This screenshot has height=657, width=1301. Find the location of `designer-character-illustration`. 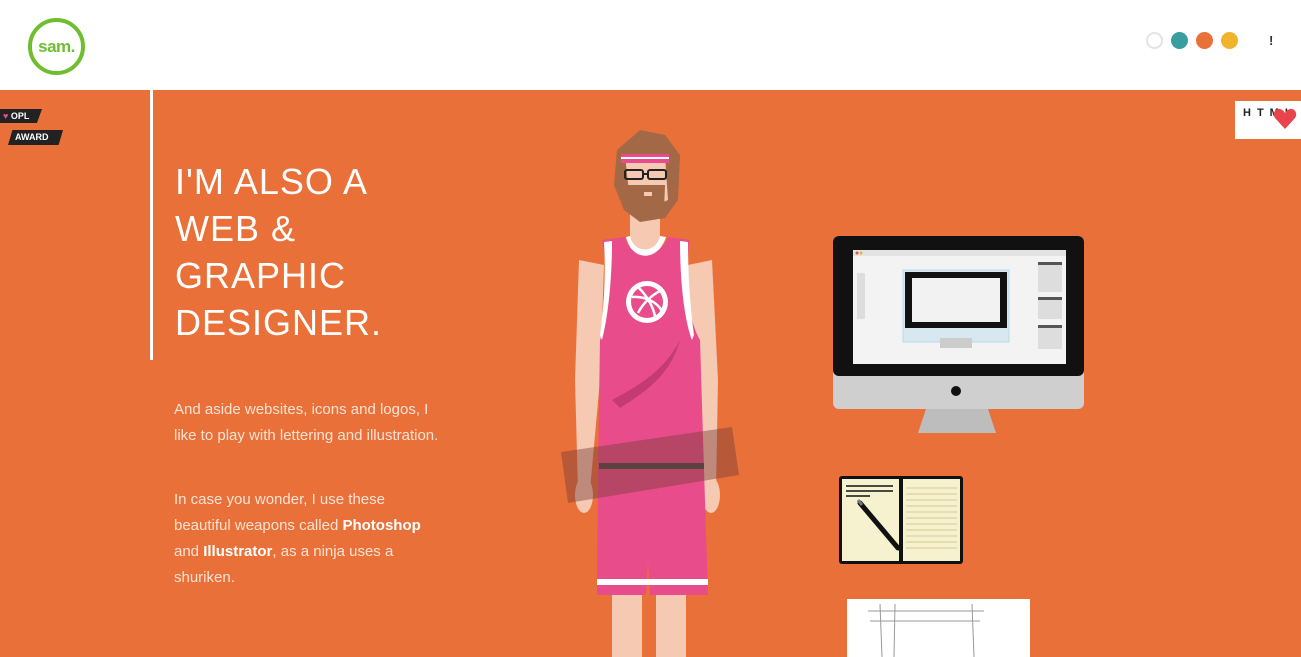

designer-character-illustration is located at coordinates (650, 393).